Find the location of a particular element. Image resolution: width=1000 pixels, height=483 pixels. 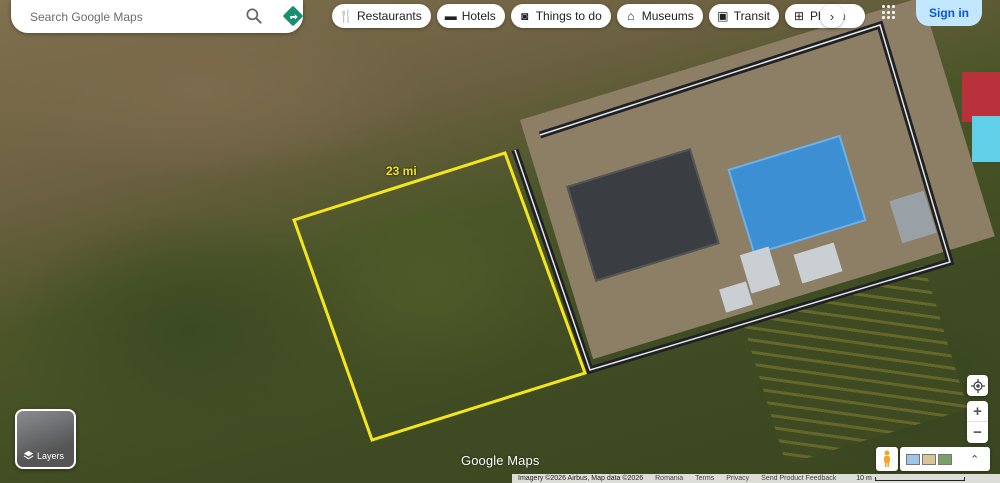

search-input is located at coordinates (125, 16).